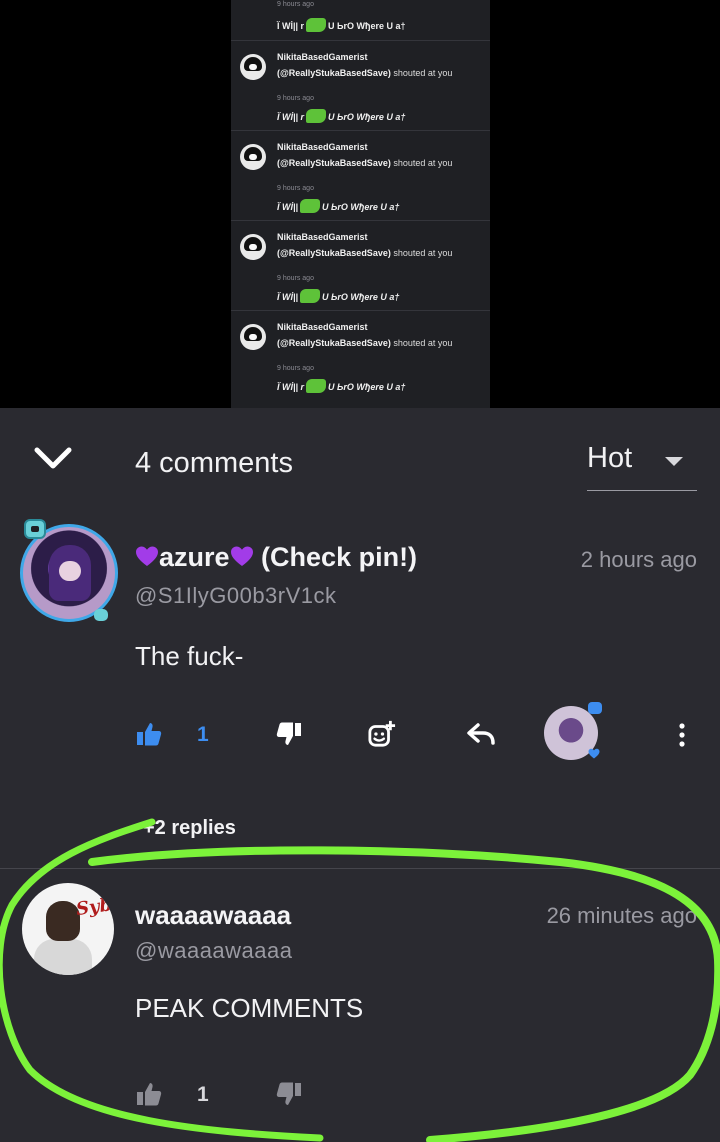 This screenshot has height=1142, width=720. I want to click on comment-author: waaaawaaaa, so click(213, 915).